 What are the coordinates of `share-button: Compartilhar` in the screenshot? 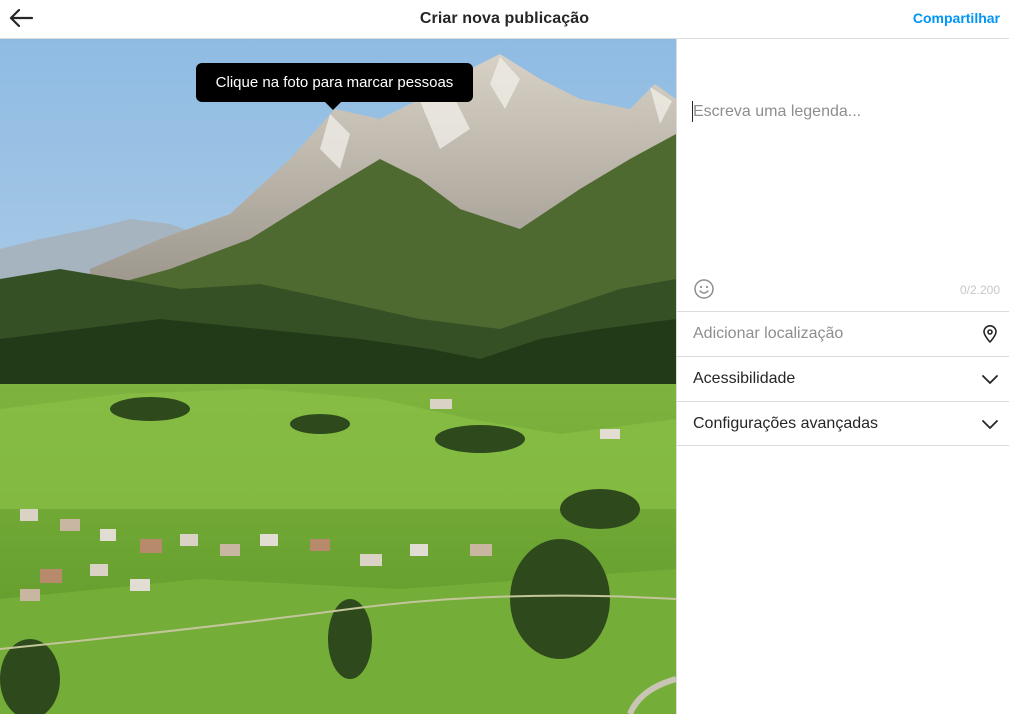 It's located at (956, 18).